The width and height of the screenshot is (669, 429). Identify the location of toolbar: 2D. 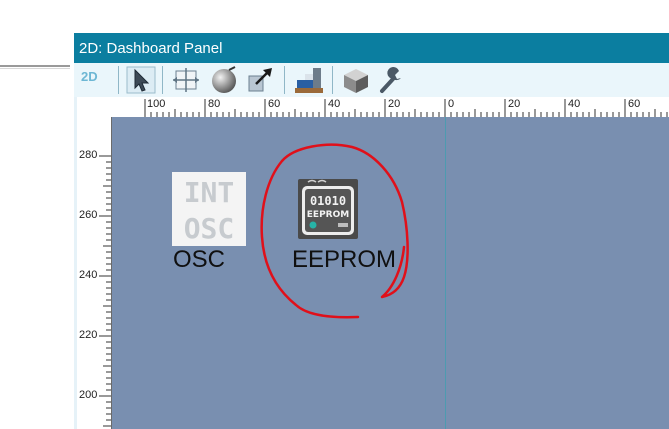
(371, 80).